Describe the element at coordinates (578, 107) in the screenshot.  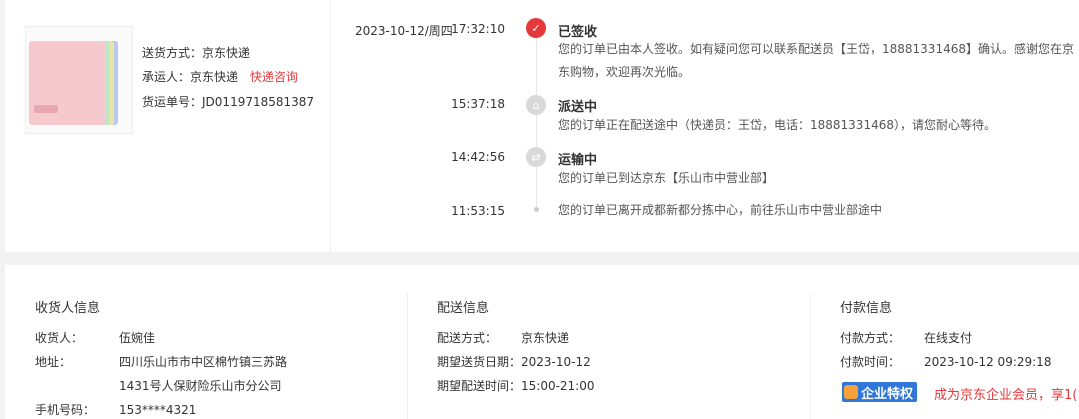
I see `event-status: 派送中` at that location.